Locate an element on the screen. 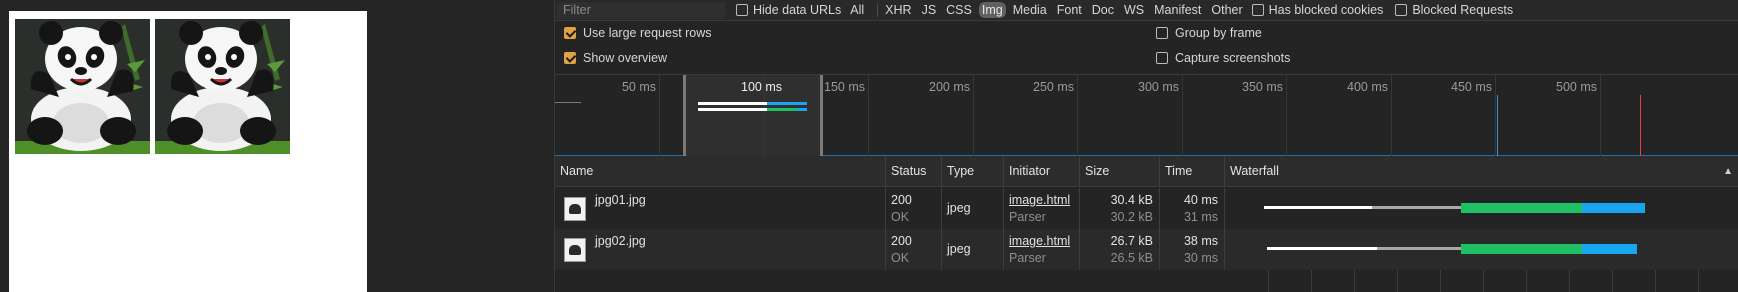 This screenshot has width=1738, height=292. column-header-initiator-label: Initiator is located at coordinates (1029, 171).